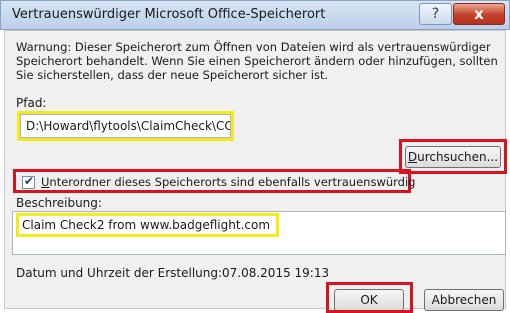 The image size is (510, 313). What do you see at coordinates (31, 103) in the screenshot?
I see `path-label: Pfad:` at bounding box center [31, 103].